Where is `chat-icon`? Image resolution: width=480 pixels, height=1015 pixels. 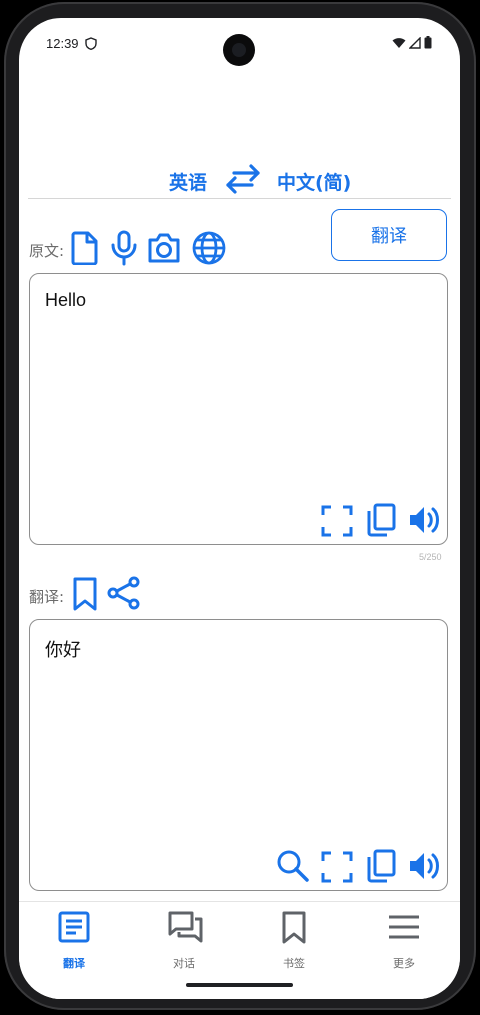
chat-icon is located at coordinates (185, 927).